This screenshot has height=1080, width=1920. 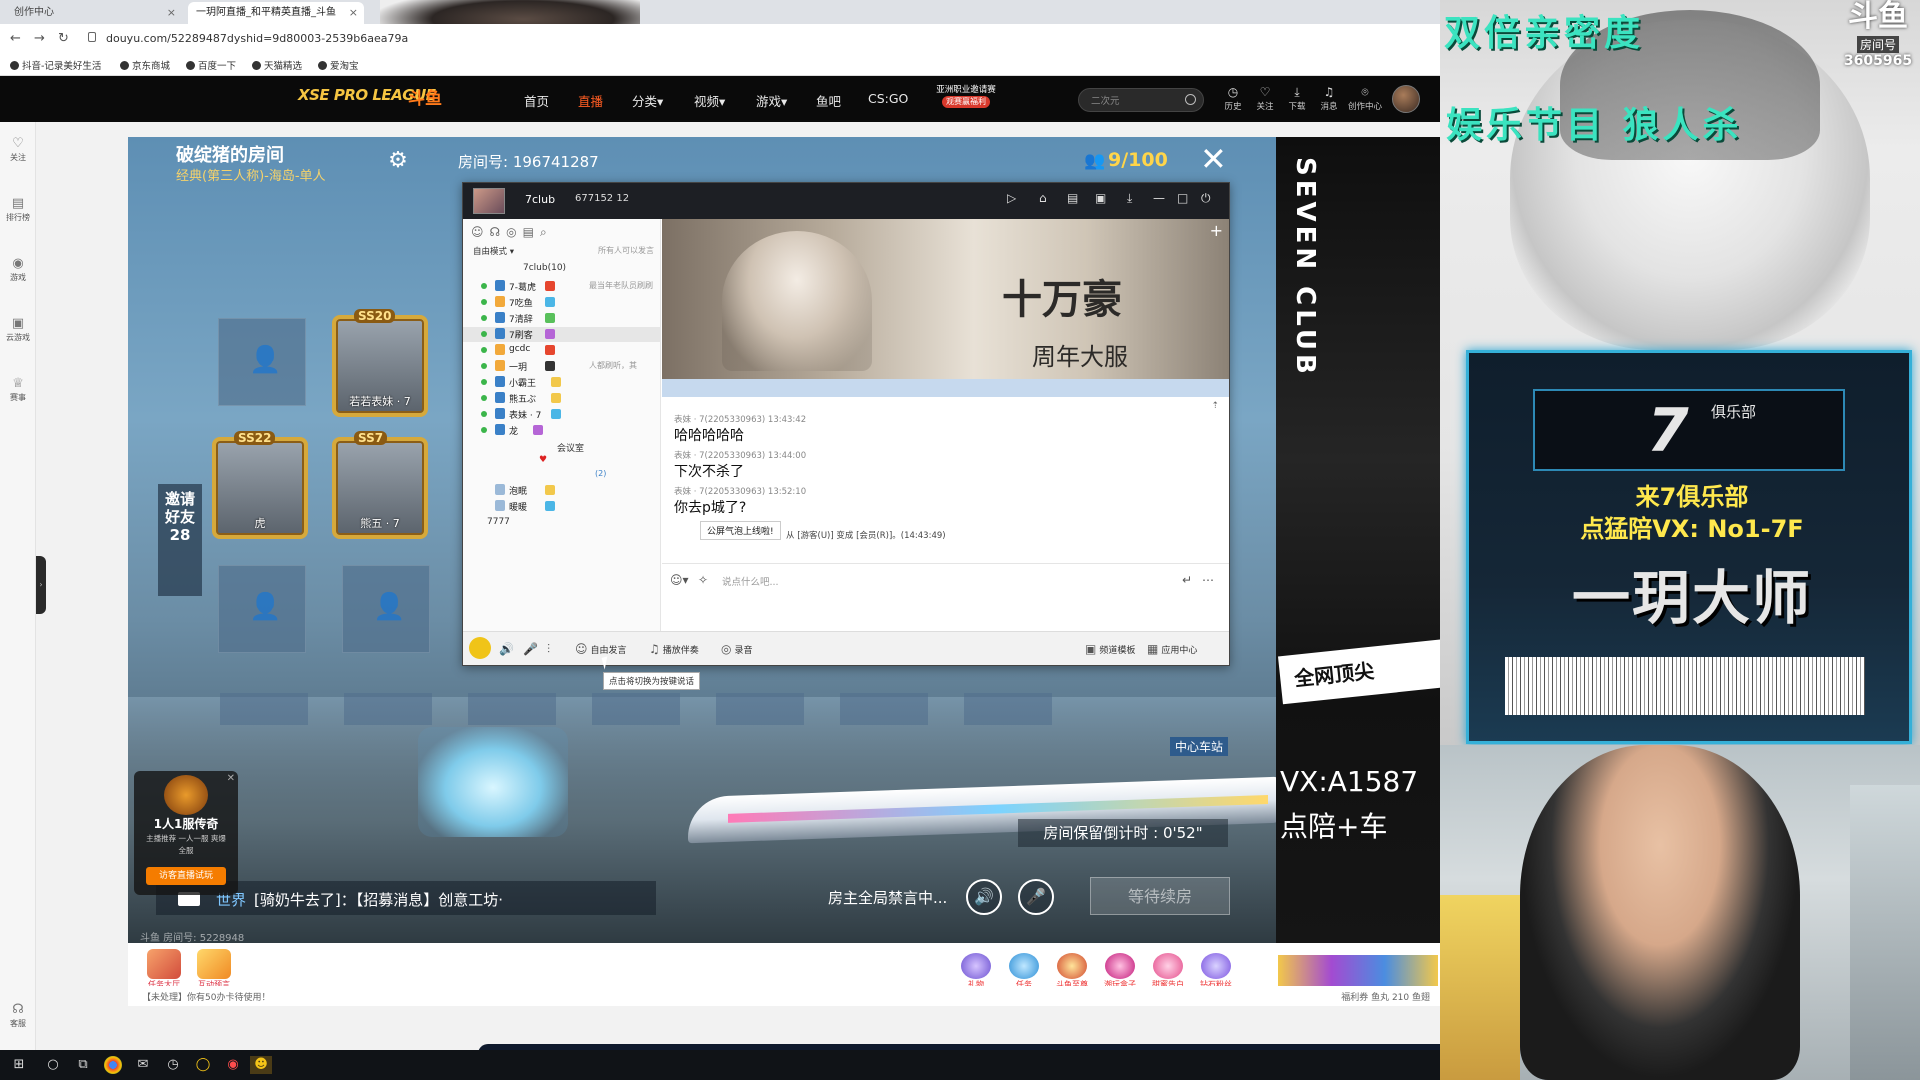 What do you see at coordinates (532, 649) in the screenshot?
I see `microphone-icon: 🎤` at bounding box center [532, 649].